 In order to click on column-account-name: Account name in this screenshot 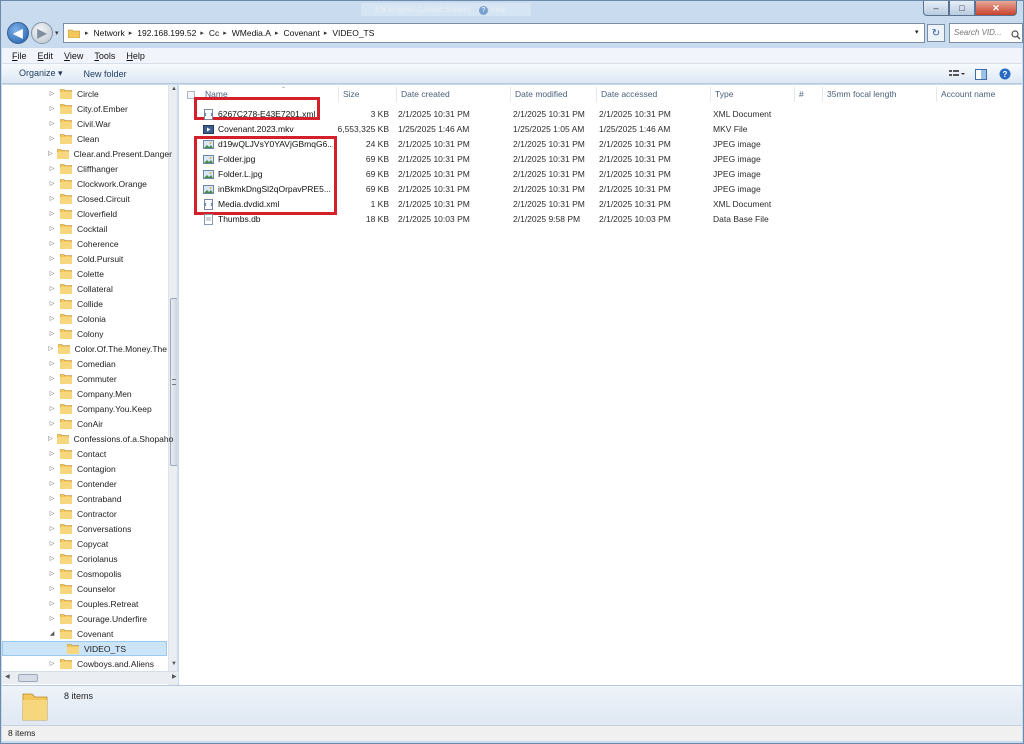, I will do `click(979, 94)`.